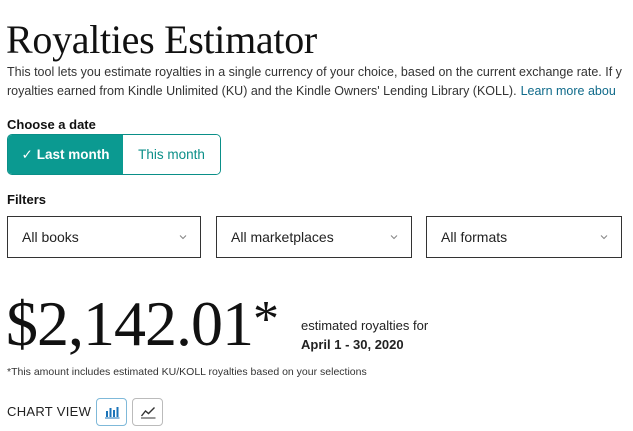 The height and width of the screenshot is (431, 633). What do you see at coordinates (474, 237) in the screenshot?
I see `formats-filter-value: All formats` at bounding box center [474, 237].